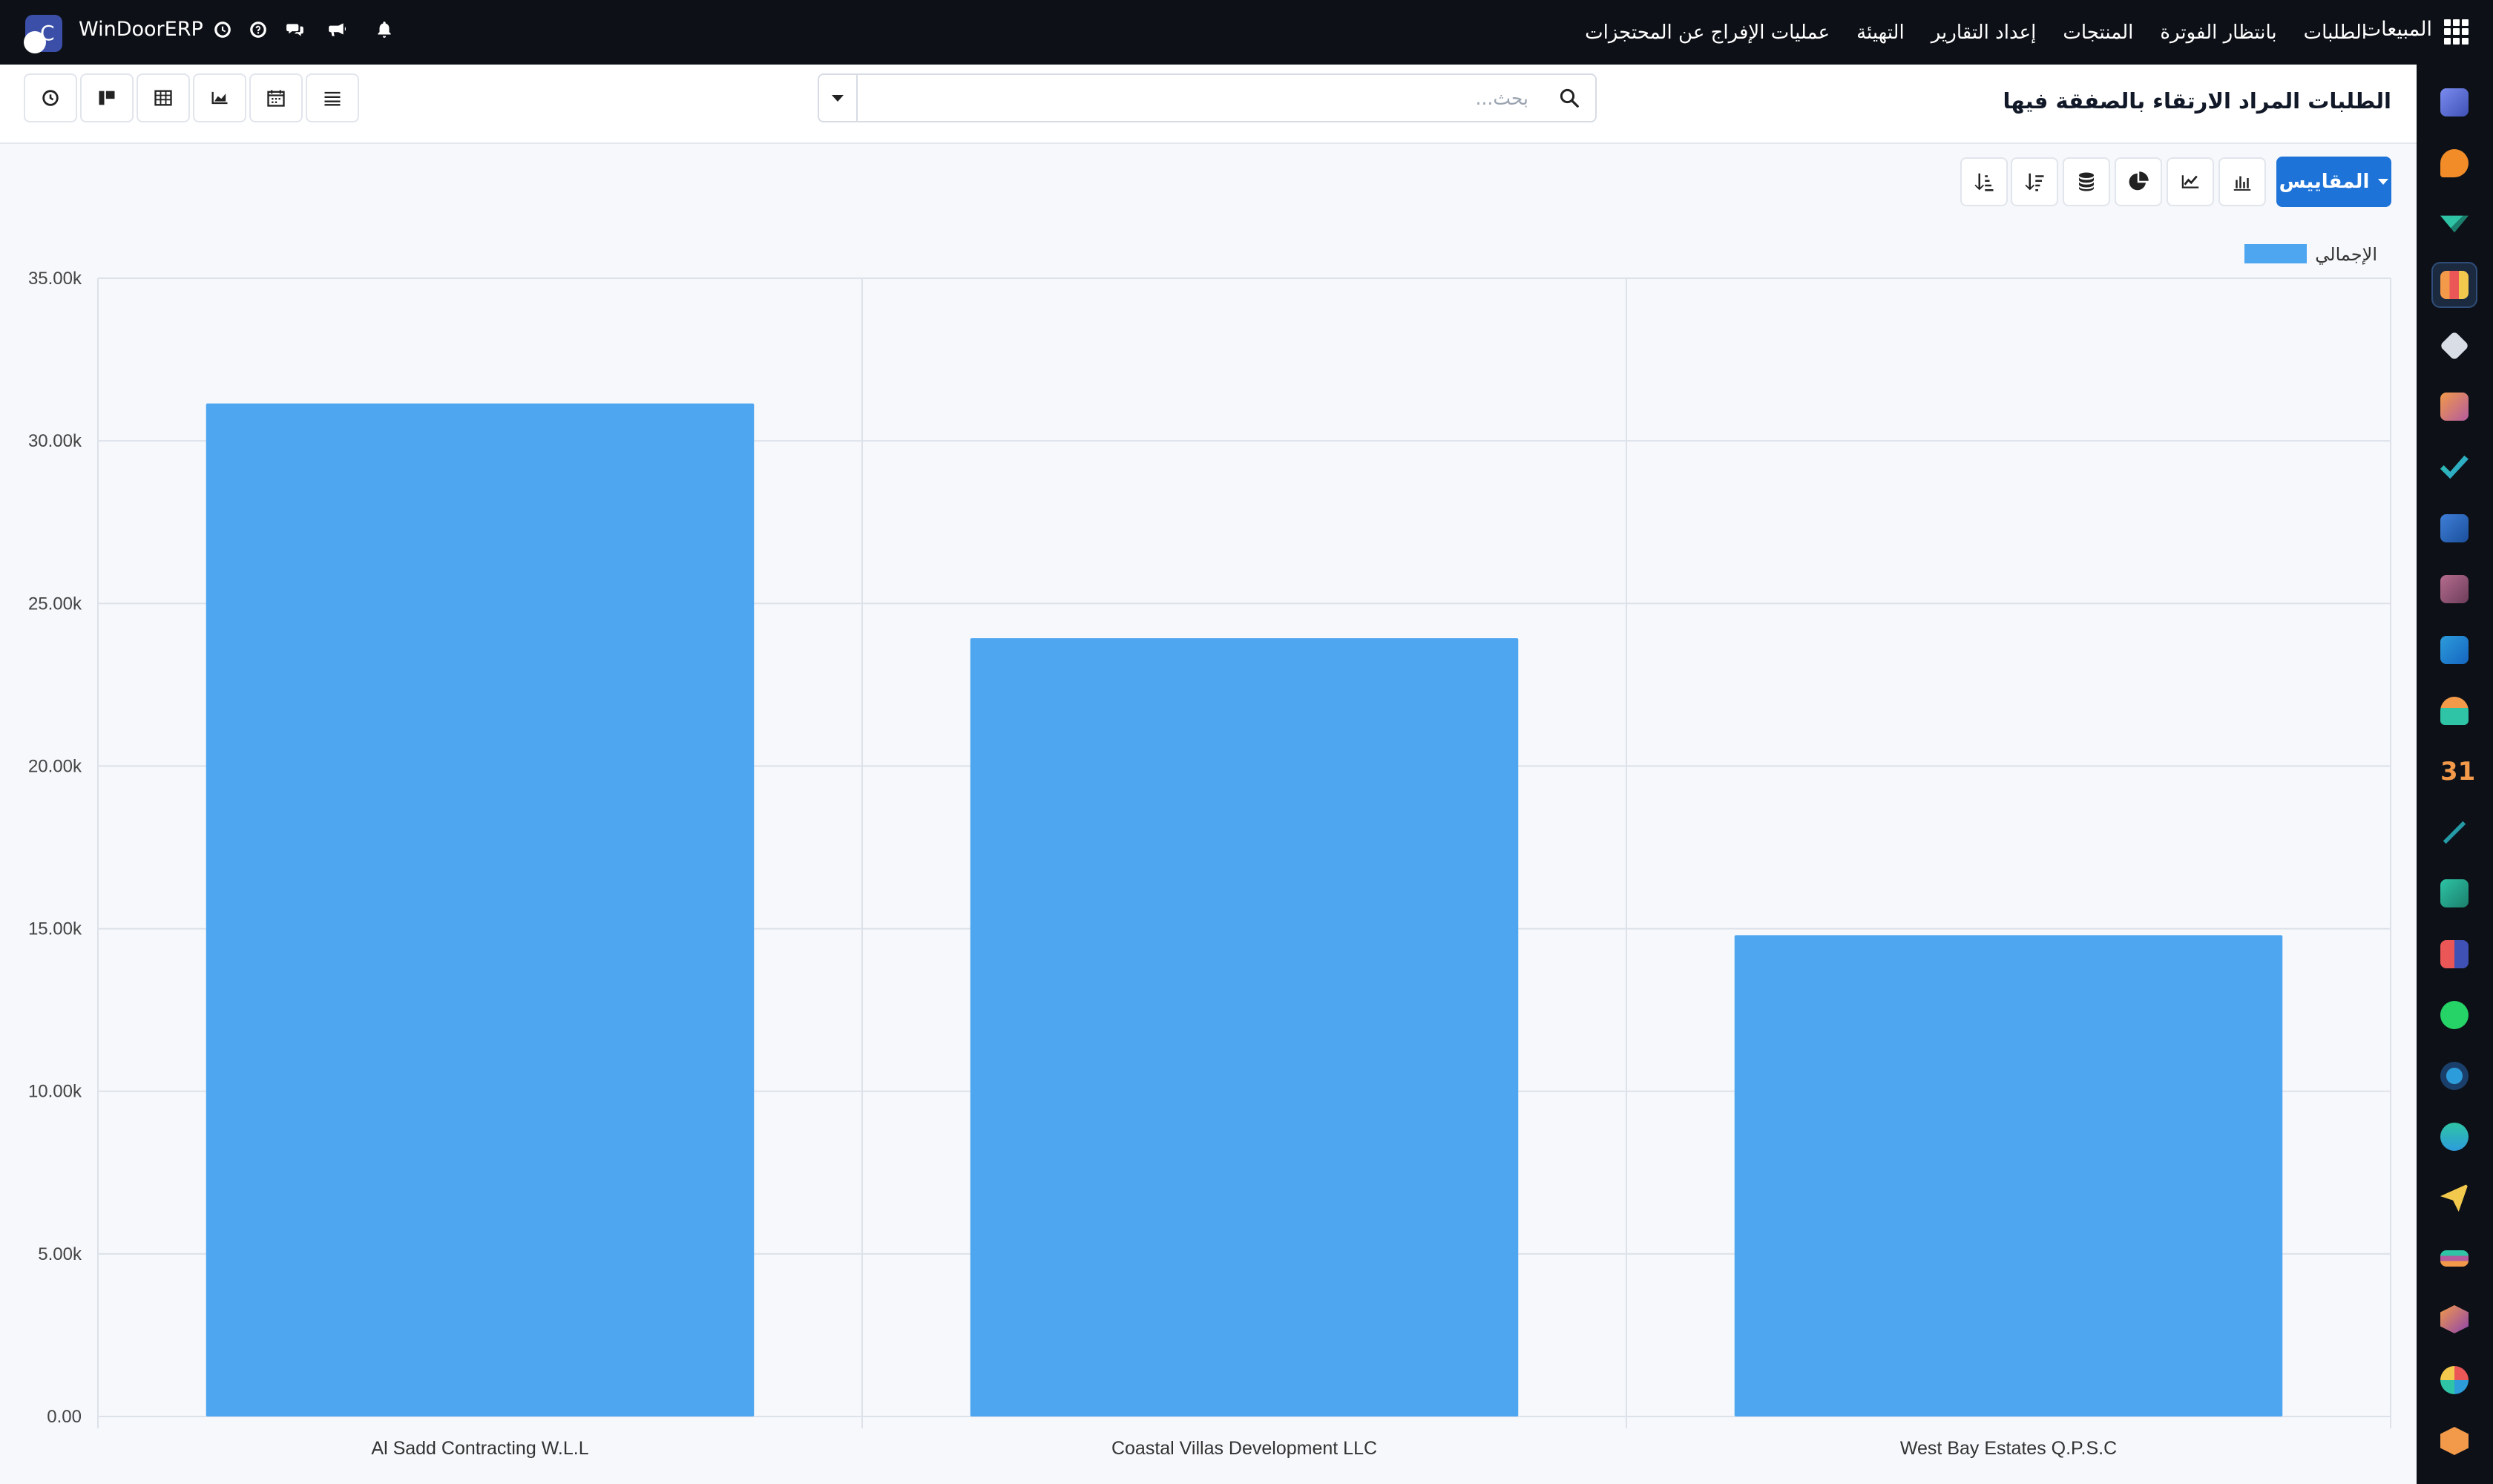 The width and height of the screenshot is (2493, 1484). What do you see at coordinates (479, 1448) in the screenshot?
I see `x-tick-label: Al Sadd Contracting W.L.L` at bounding box center [479, 1448].